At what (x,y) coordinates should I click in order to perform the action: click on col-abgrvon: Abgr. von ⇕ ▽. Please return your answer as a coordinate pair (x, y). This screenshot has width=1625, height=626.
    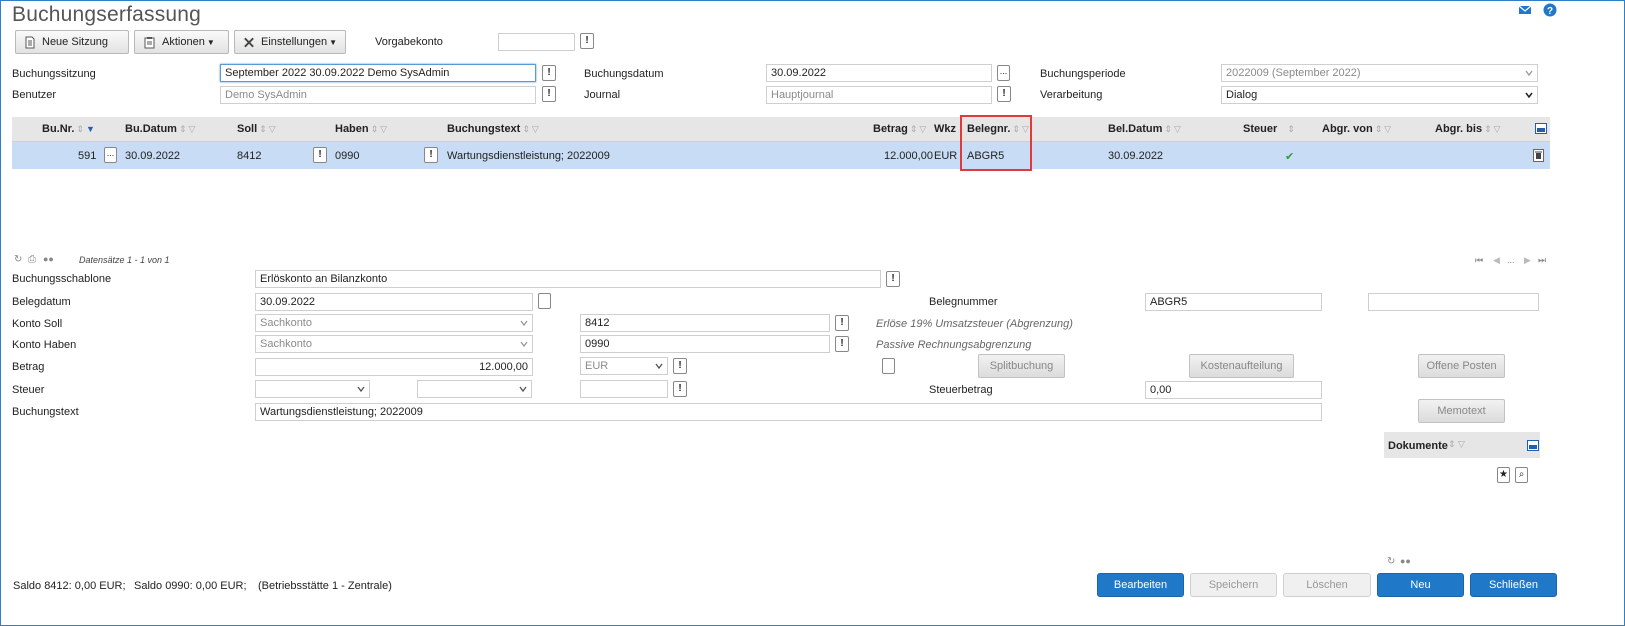
    Looking at the image, I should click on (1356, 129).